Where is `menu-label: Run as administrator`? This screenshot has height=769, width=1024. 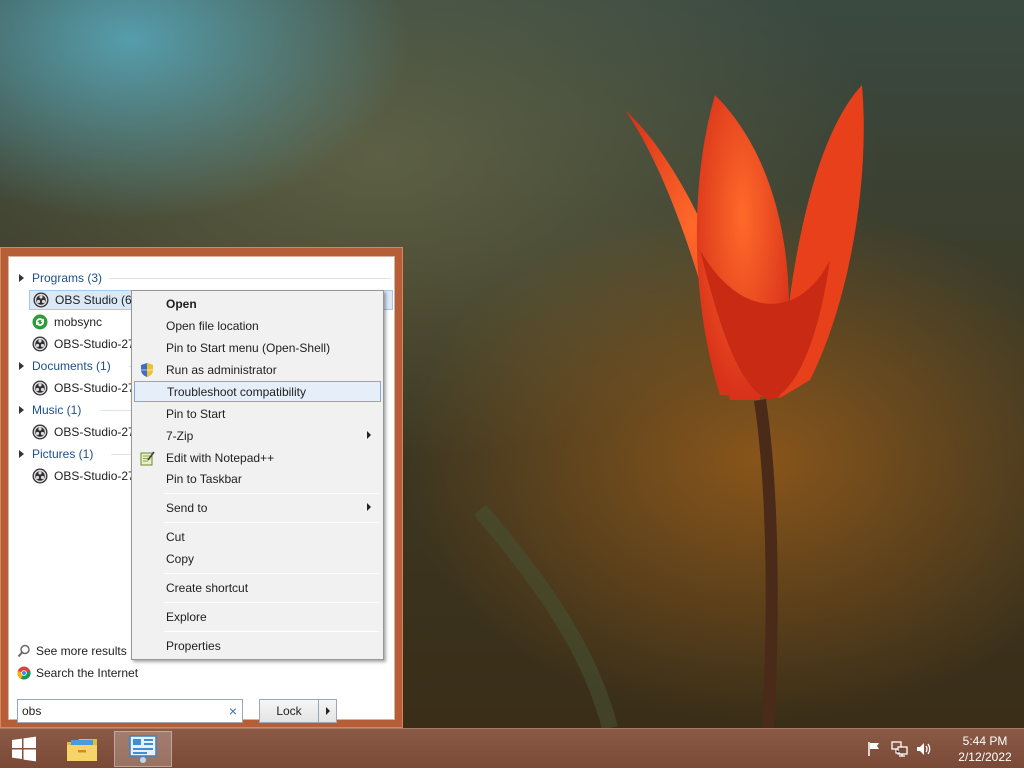 menu-label: Run as administrator is located at coordinates (221, 369).